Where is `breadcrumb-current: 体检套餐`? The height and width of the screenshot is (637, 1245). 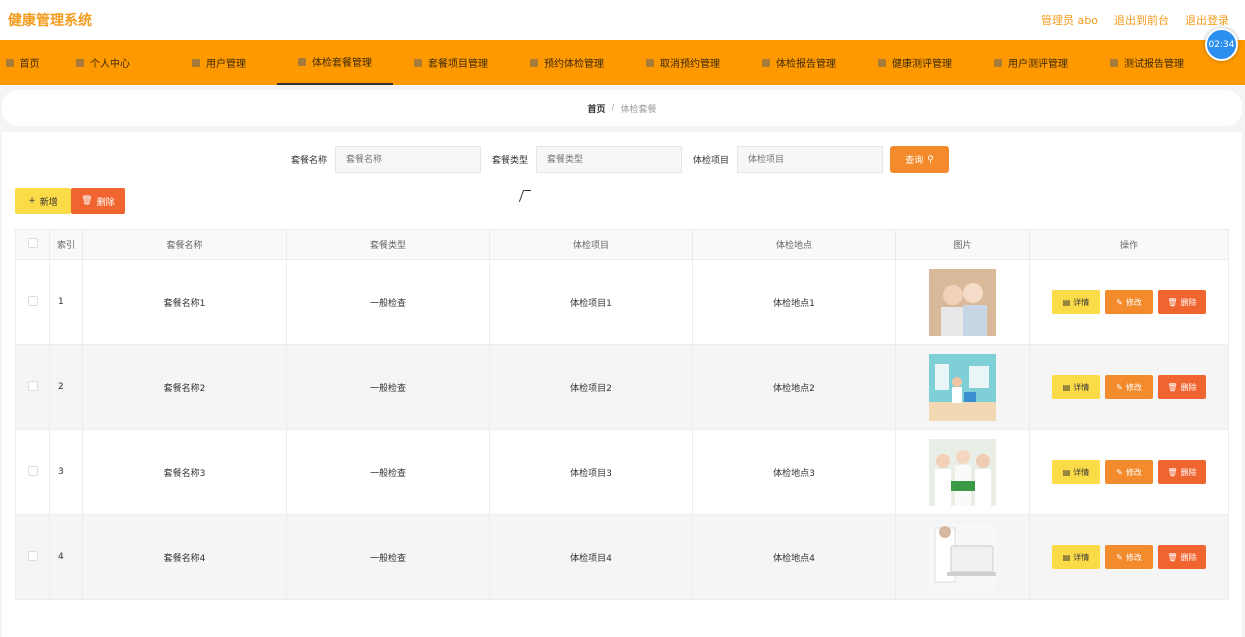 breadcrumb-current: 体检套餐 is located at coordinates (638, 109).